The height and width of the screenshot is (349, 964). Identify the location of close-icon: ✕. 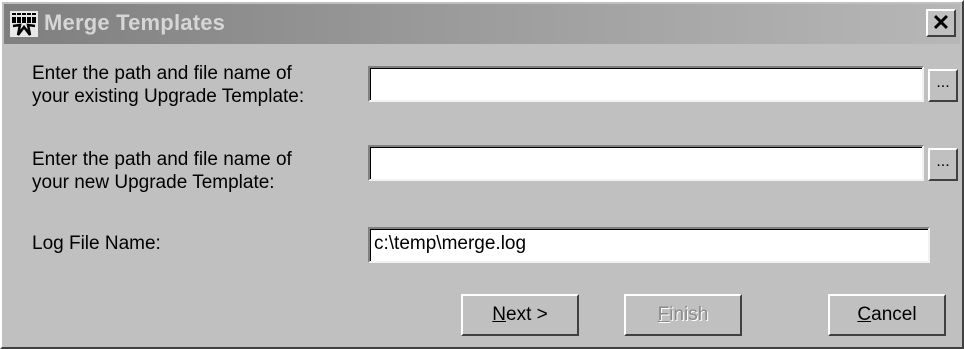
(941, 22).